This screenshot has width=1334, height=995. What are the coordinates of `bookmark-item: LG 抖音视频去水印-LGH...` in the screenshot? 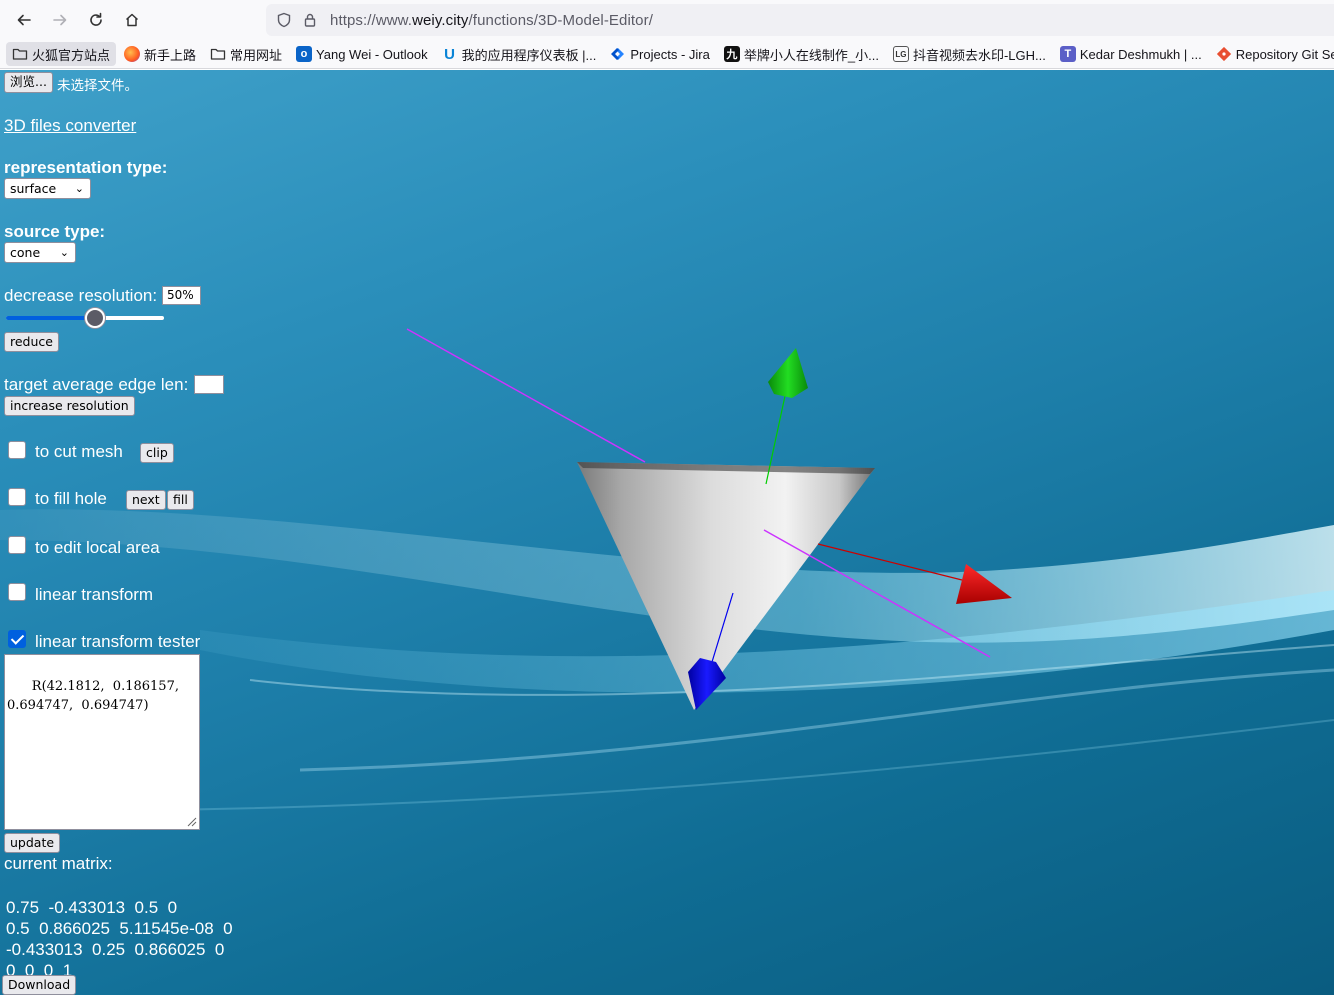 It's located at (969, 54).